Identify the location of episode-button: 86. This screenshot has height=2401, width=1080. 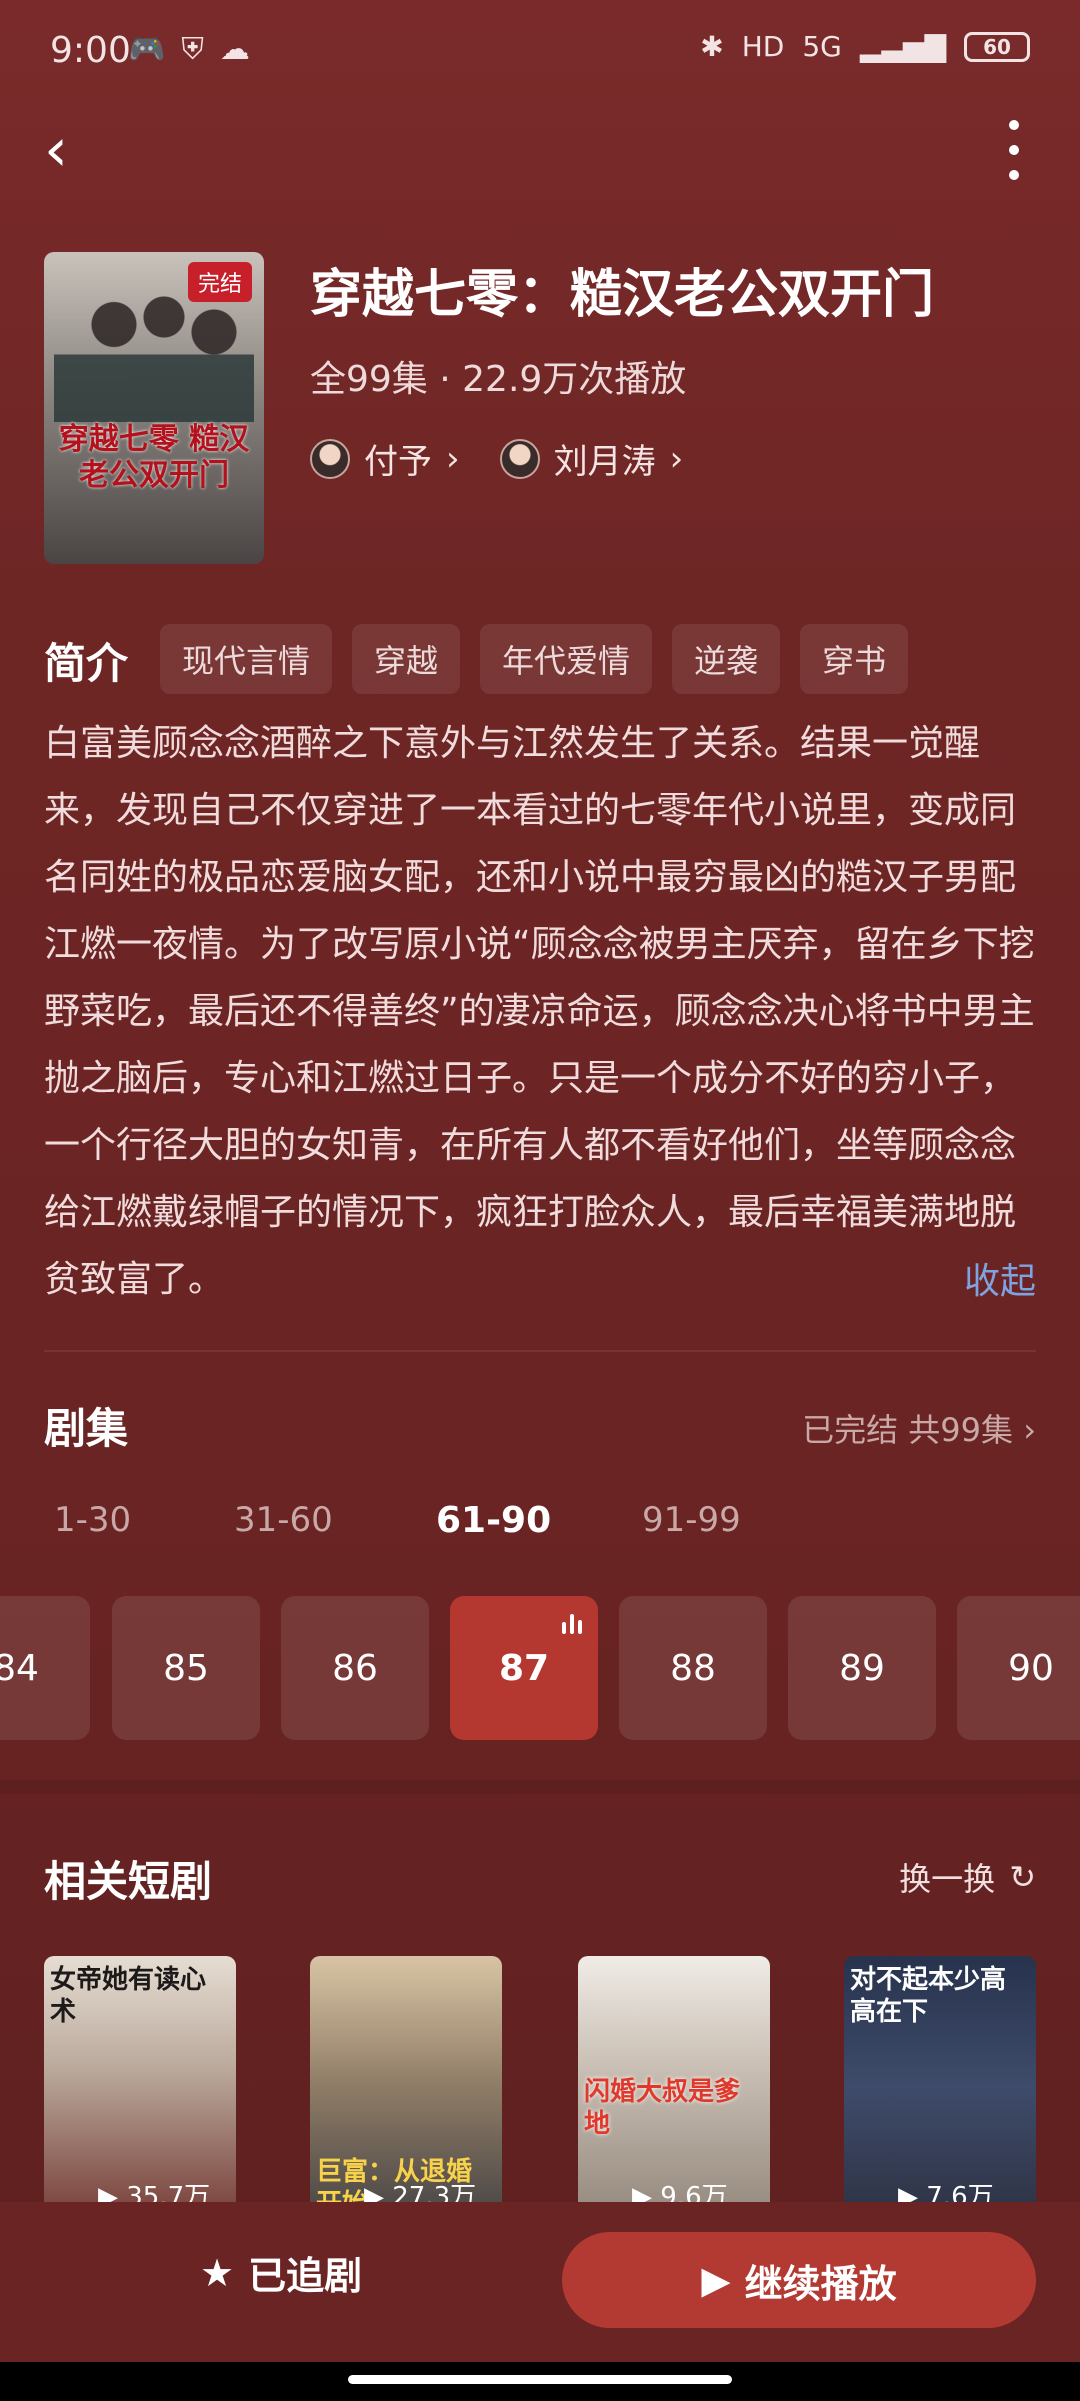
(355, 1668).